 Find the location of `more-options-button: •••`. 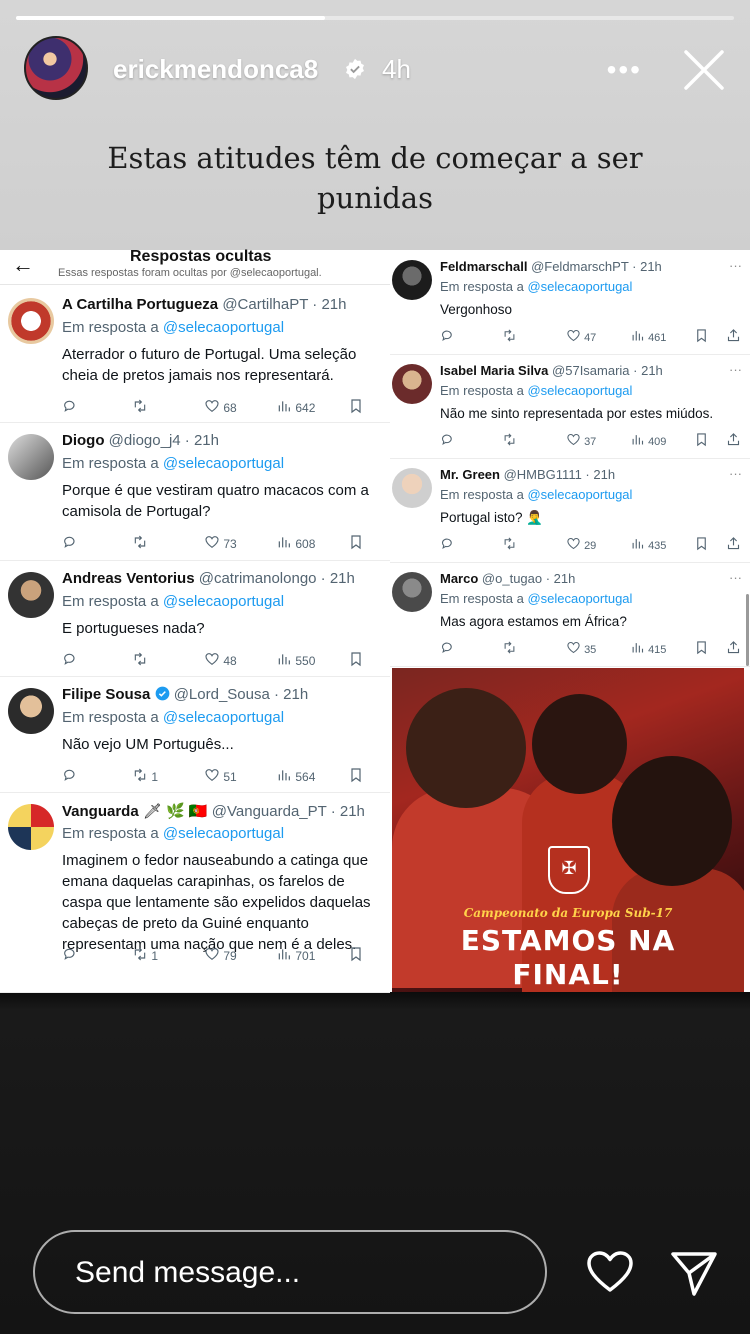

more-options-button: ••• is located at coordinates (624, 70).